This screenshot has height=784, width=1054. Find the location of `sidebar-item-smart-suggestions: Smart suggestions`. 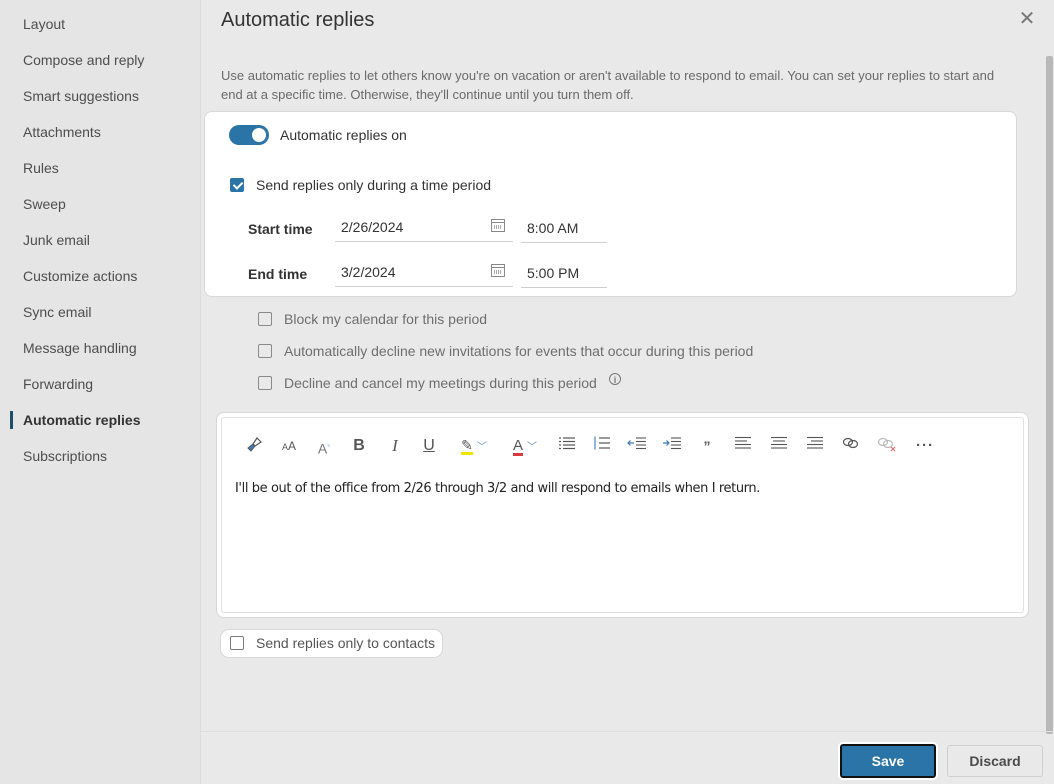

sidebar-item-smart-suggestions: Smart suggestions is located at coordinates (81, 96).